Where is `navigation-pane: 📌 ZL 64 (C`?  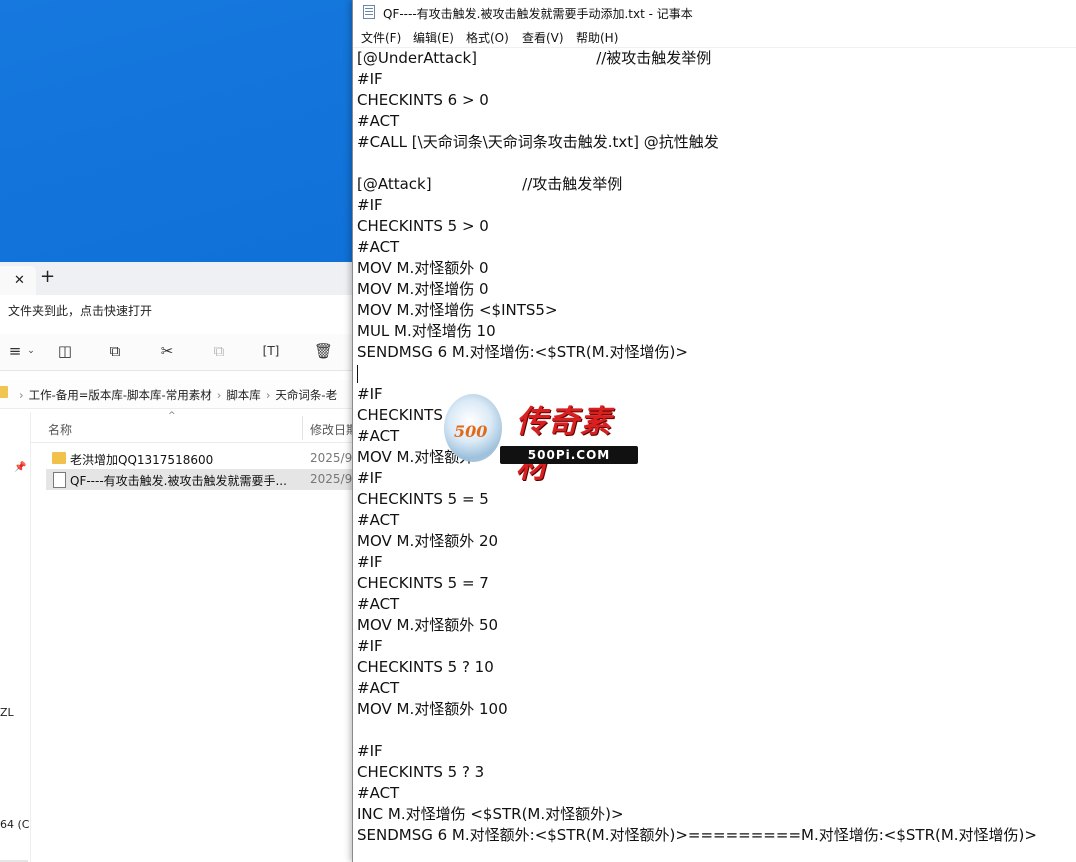 navigation-pane: 📌 ZL 64 (C is located at coordinates (15, 637).